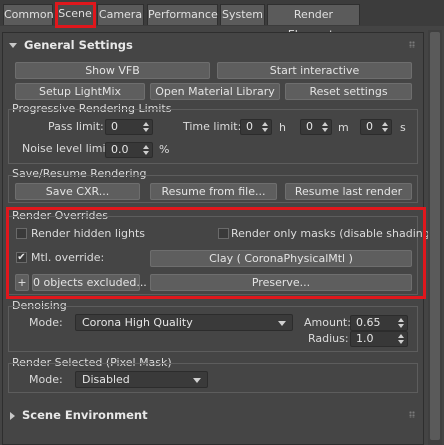 This screenshot has height=445, width=444. Describe the element at coordinates (368, 322) in the screenshot. I see `amount-value: 0.65` at that location.